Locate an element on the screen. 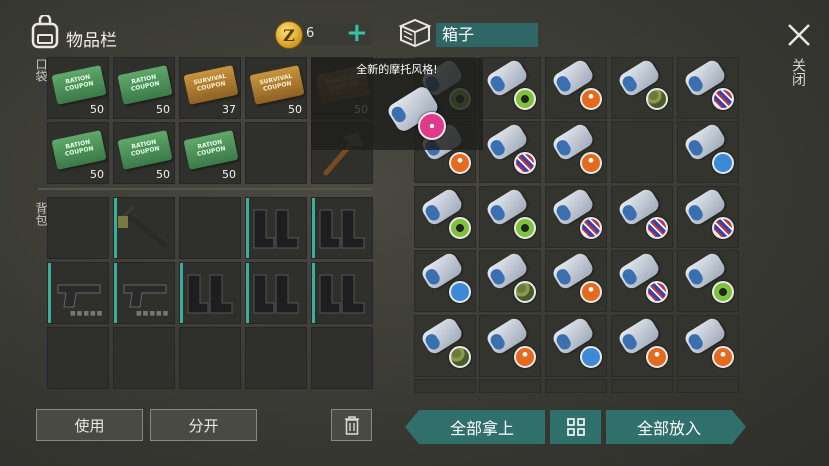 The width and height of the screenshot is (829, 466). item-count: 37 is located at coordinates (229, 109).